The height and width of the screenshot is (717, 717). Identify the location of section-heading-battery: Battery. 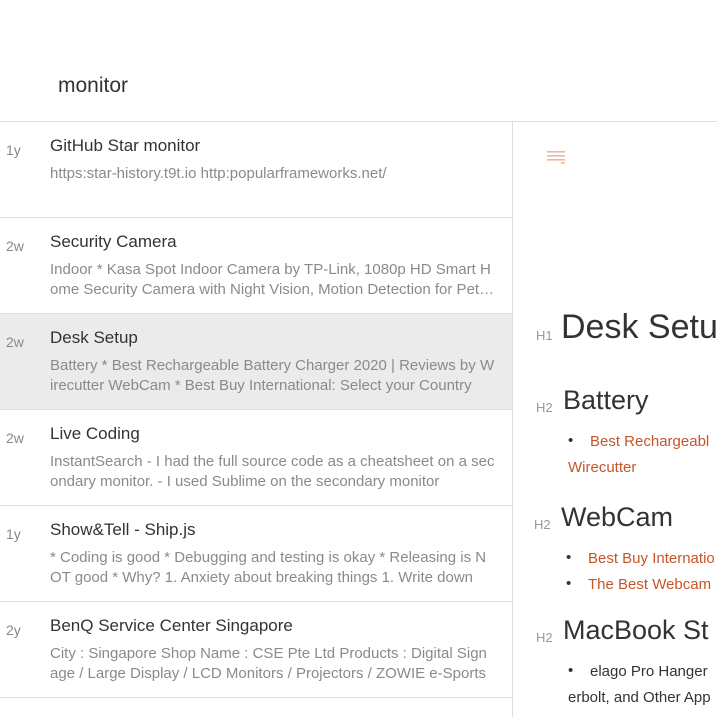
(606, 400).